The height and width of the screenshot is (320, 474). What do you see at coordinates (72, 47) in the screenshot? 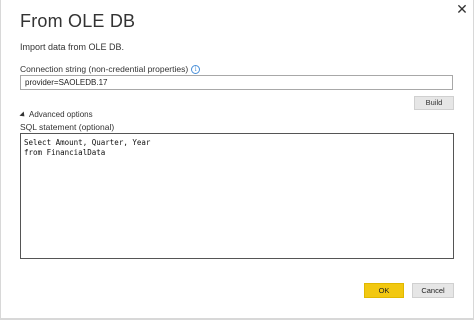
I see `dialog-subtitle: Import data from OLE DB.` at bounding box center [72, 47].